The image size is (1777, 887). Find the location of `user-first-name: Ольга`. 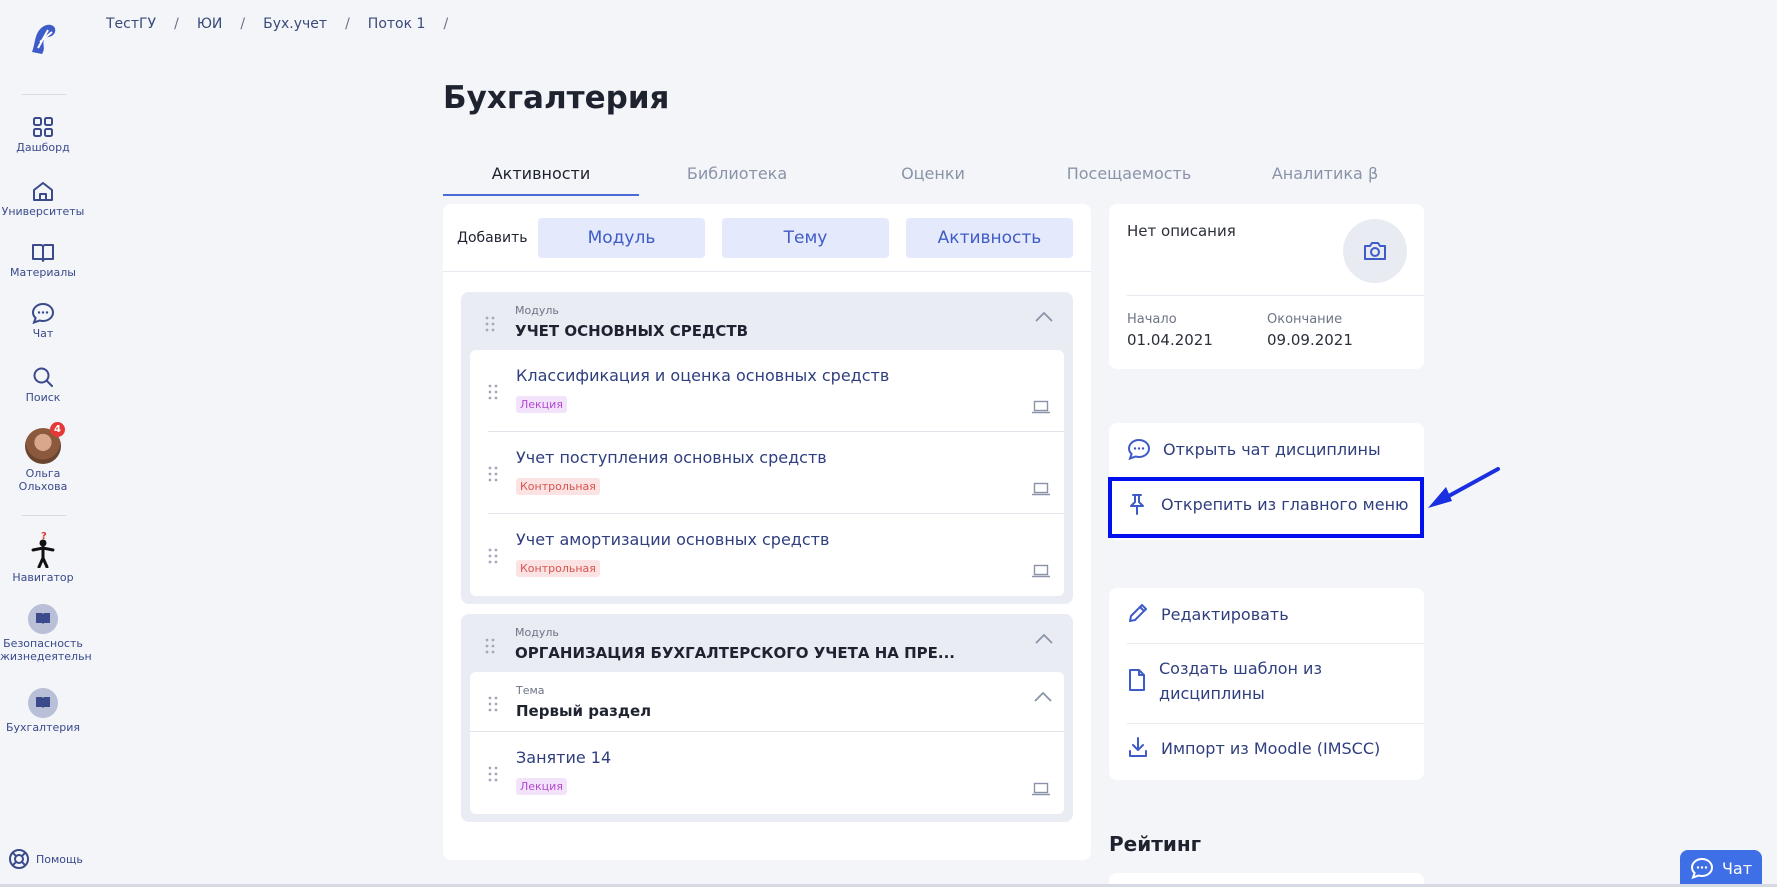

user-first-name: Ольга is located at coordinates (43, 473).